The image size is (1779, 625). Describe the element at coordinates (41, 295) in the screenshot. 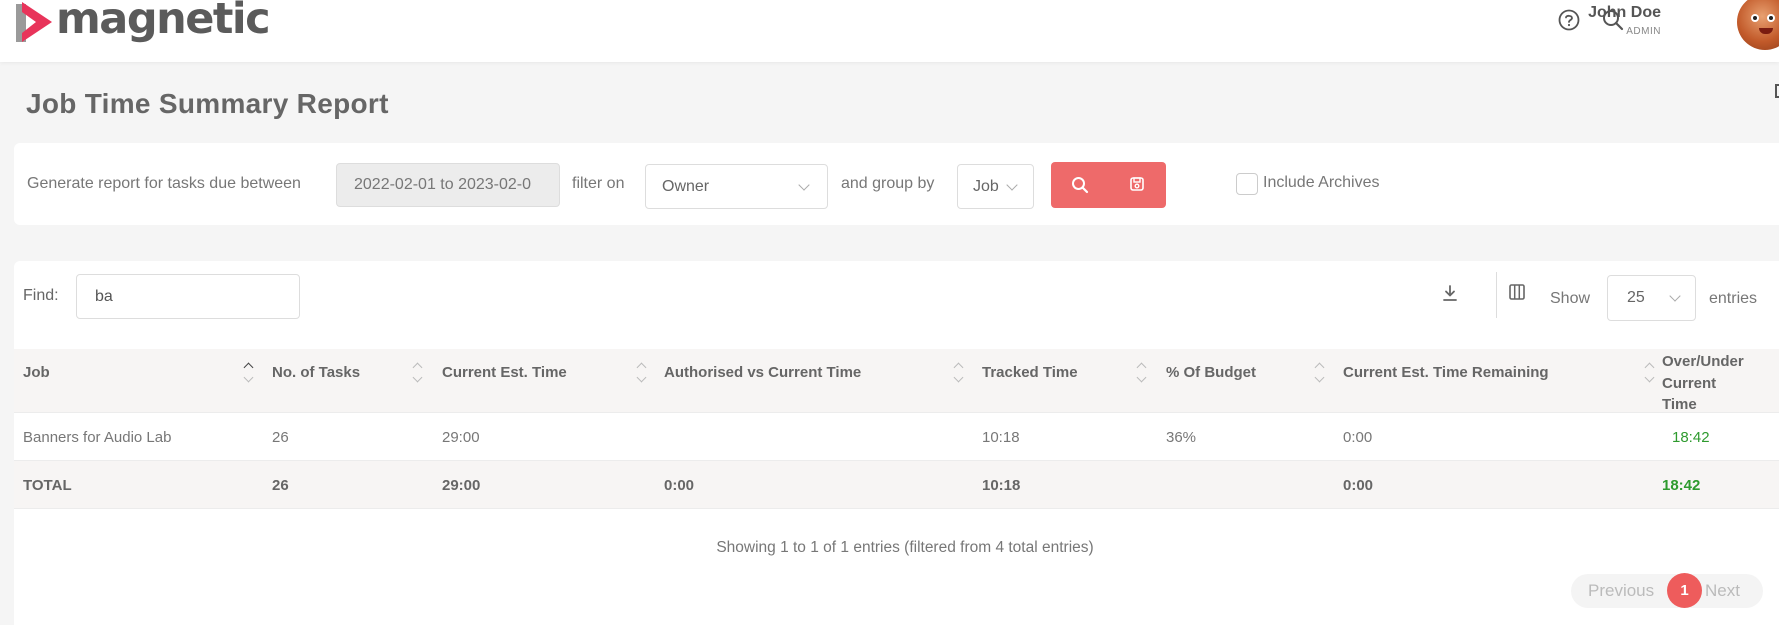

I see `find-label: Find:` at that location.